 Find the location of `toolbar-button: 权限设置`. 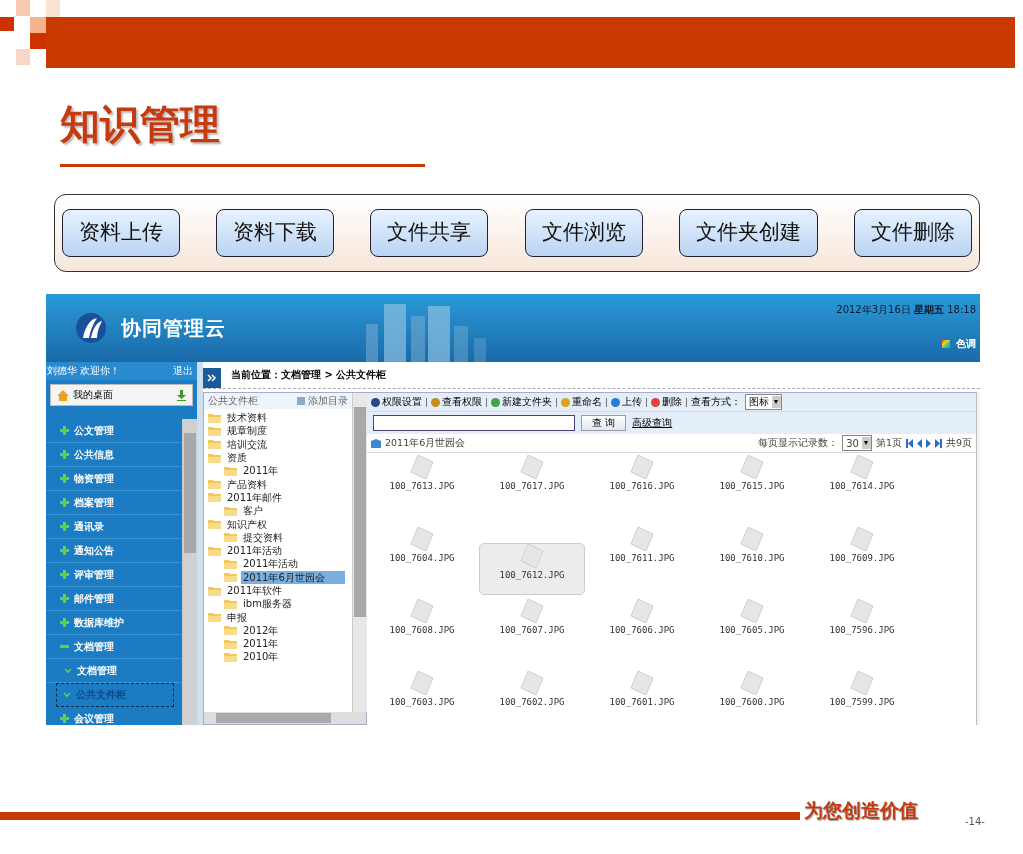

toolbar-button: 权限设置 is located at coordinates (396, 402).